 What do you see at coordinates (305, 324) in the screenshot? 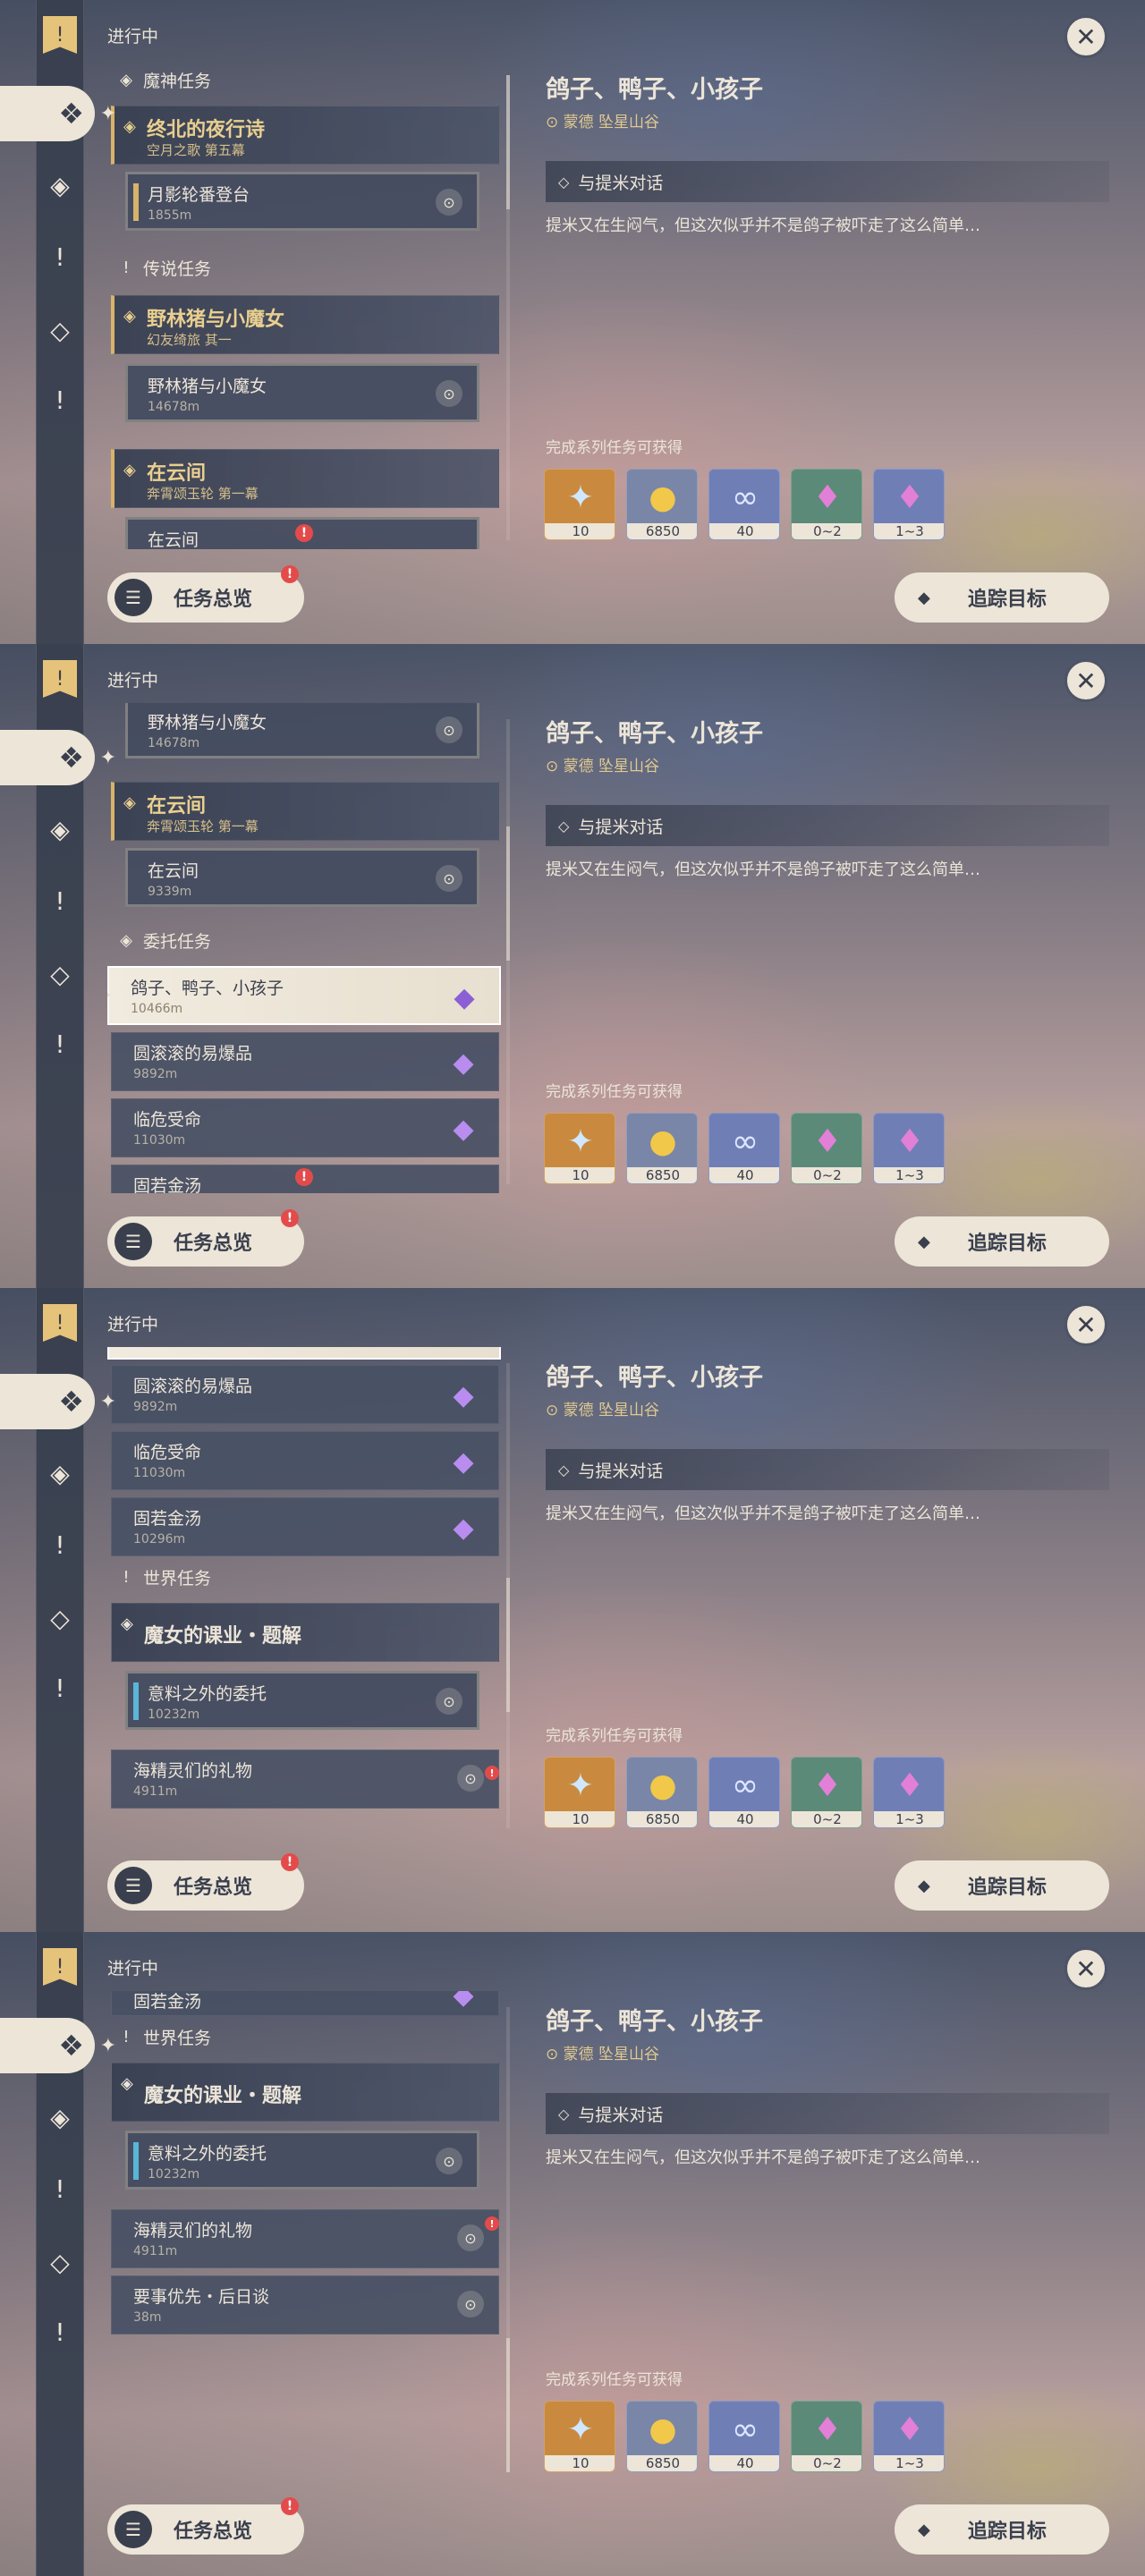
I see `quest-legend-1: ◈ 野林猪与小魔女 幻友绮旅 其一` at bounding box center [305, 324].